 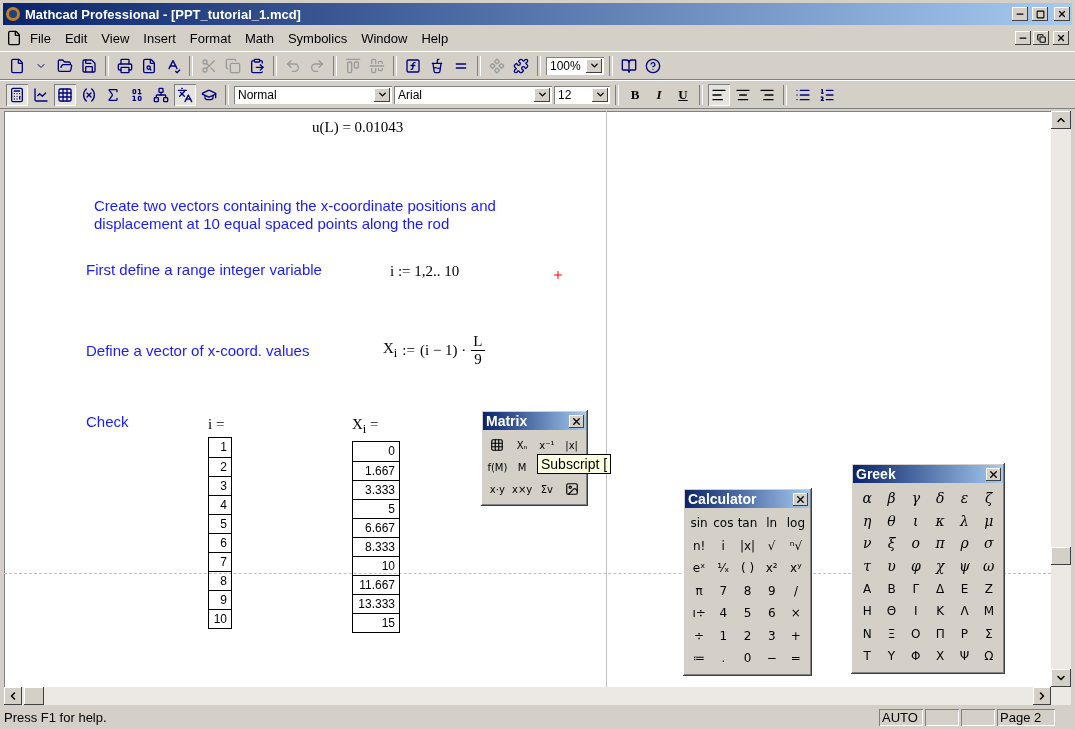 What do you see at coordinates (575, 65) in the screenshot?
I see `zoom-dropdown: 100%` at bounding box center [575, 65].